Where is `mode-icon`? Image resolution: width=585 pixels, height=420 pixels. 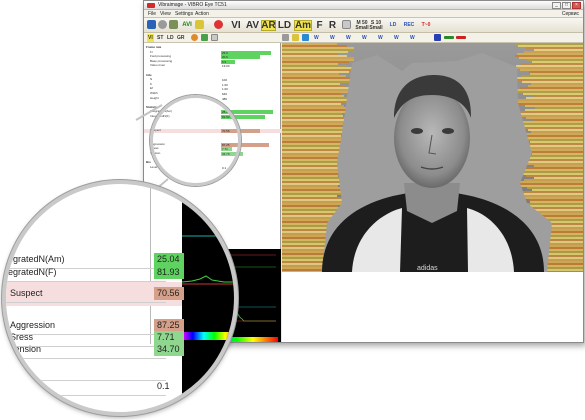
mode-icon is located at coordinates (295, 37).